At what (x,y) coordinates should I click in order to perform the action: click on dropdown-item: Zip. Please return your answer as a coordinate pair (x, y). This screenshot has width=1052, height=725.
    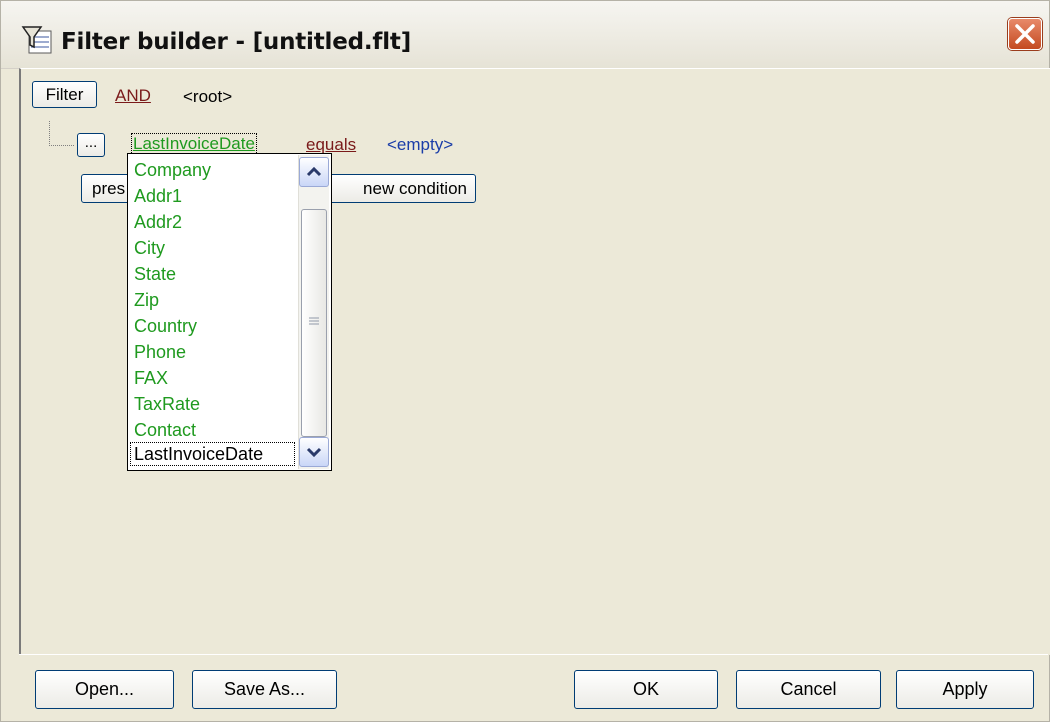
    Looking at the image, I should click on (146, 300).